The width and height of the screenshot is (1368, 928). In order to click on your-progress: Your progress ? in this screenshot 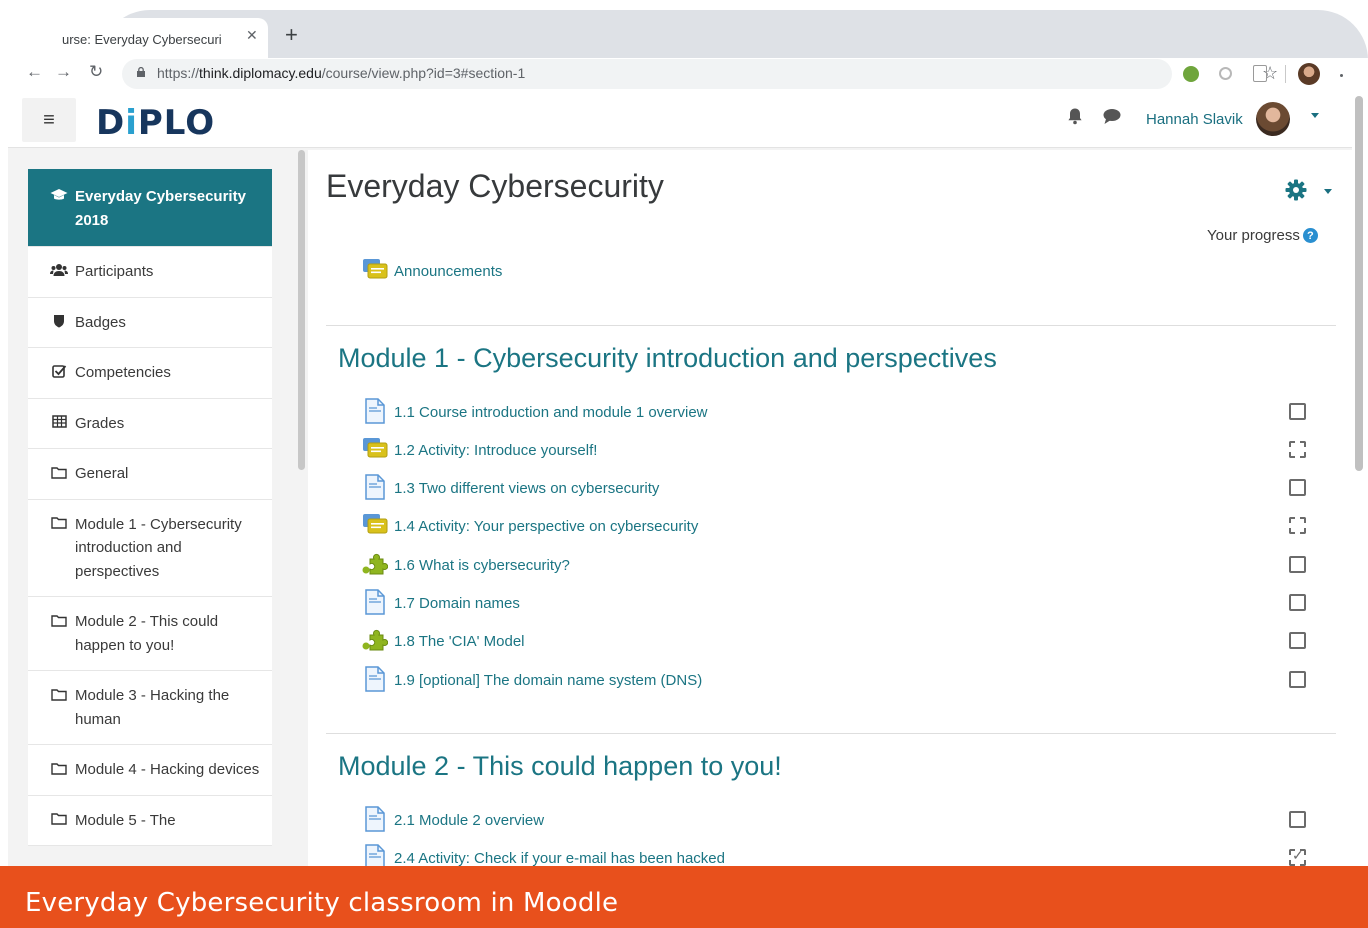, I will do `click(1262, 235)`.